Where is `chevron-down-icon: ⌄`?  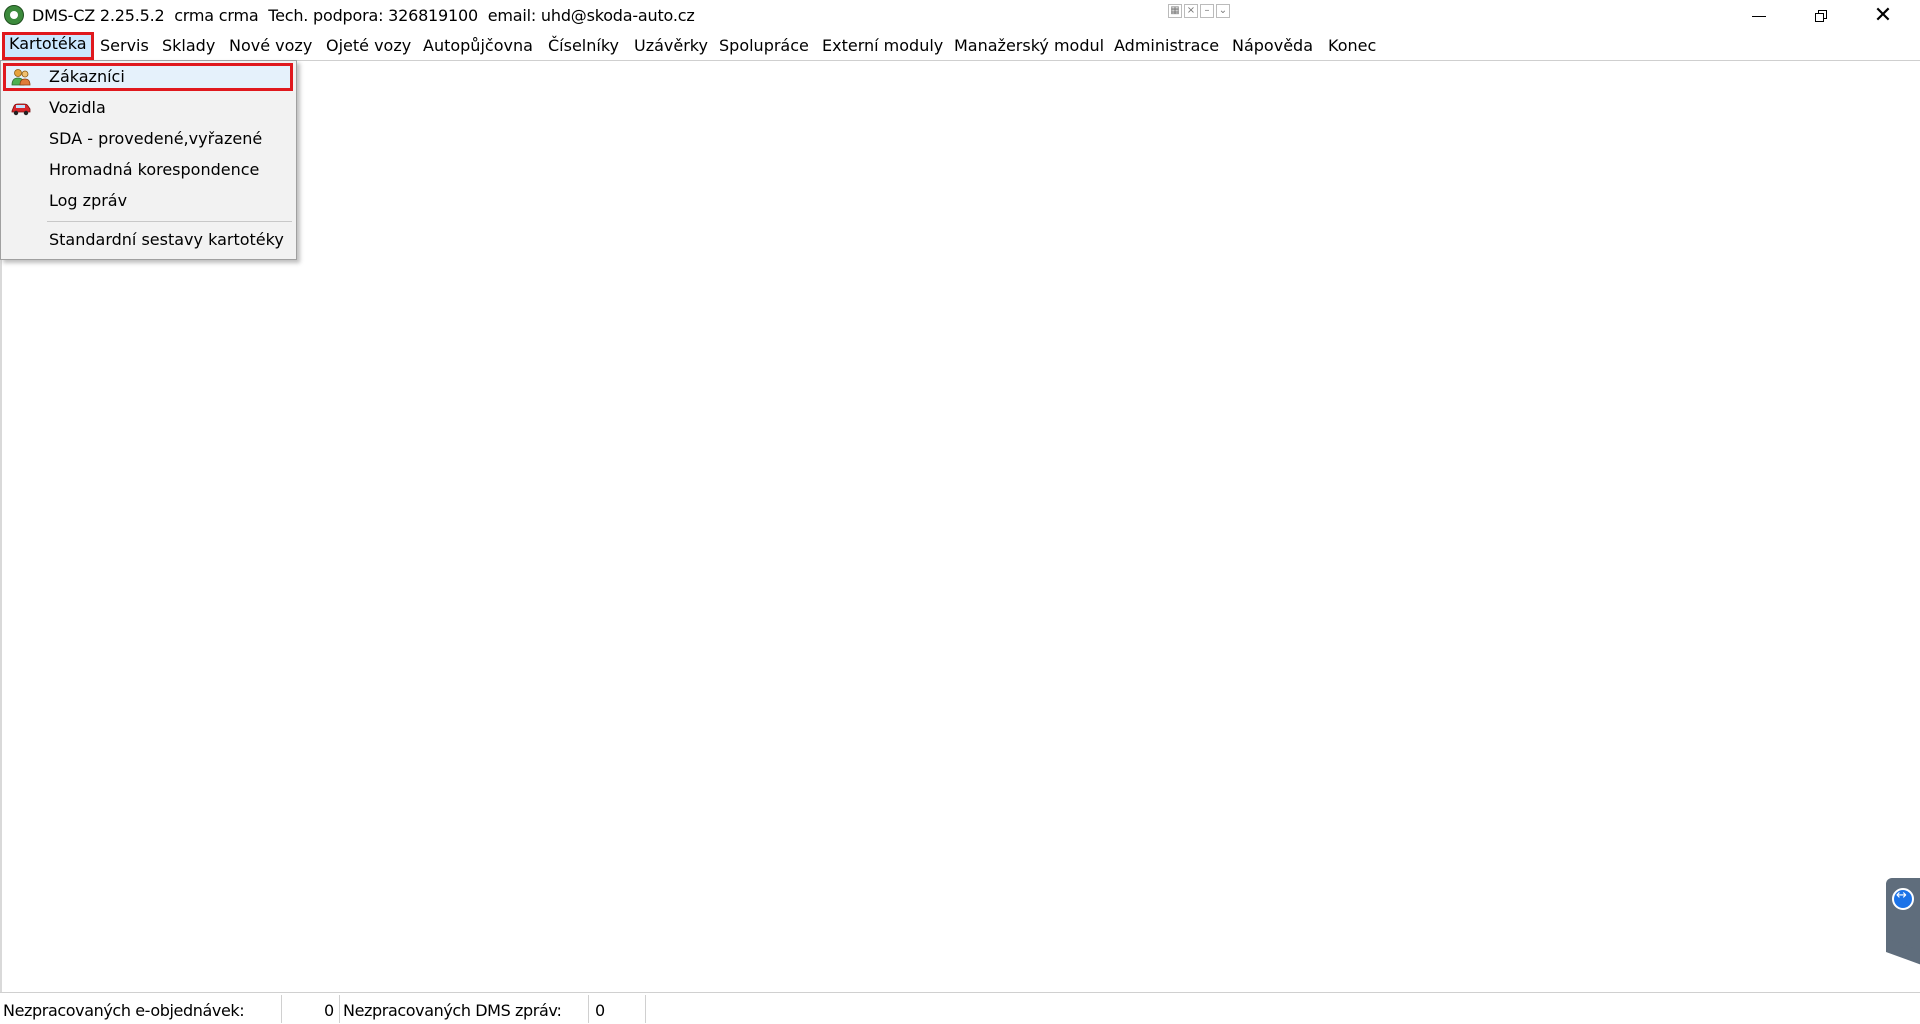 chevron-down-icon: ⌄ is located at coordinates (1223, 11).